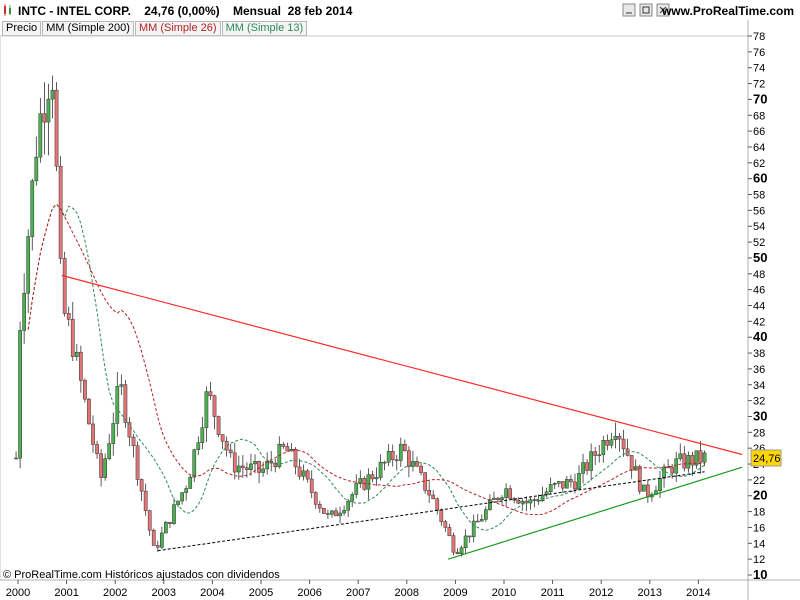 This screenshot has width=800, height=600. What do you see at coordinates (759, 196) in the screenshot?
I see `y-tick-label: 58` at bounding box center [759, 196].